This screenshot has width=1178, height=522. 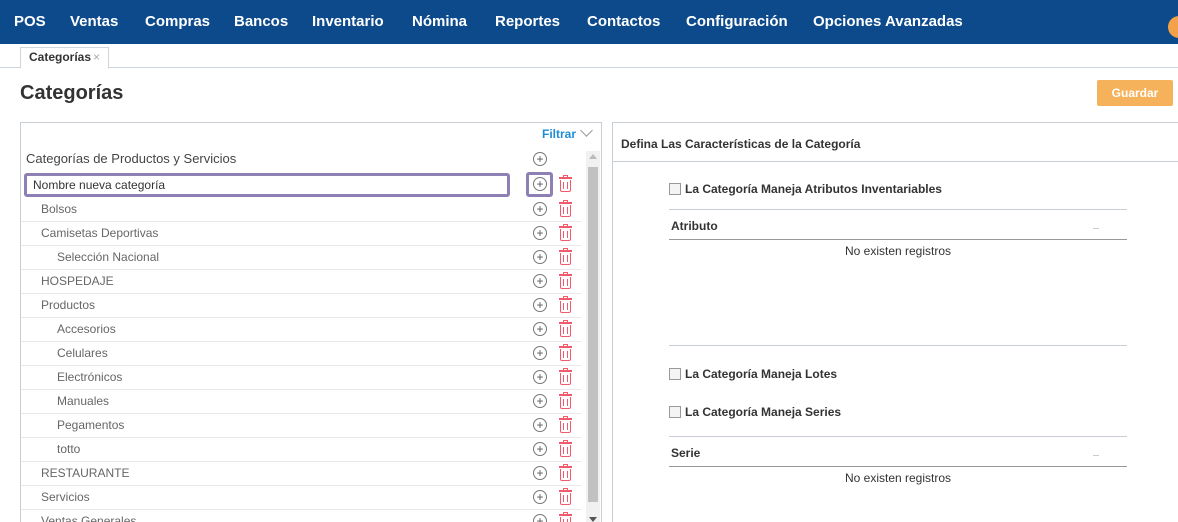 I want to click on tree-scrollbar, so click(x=593, y=336).